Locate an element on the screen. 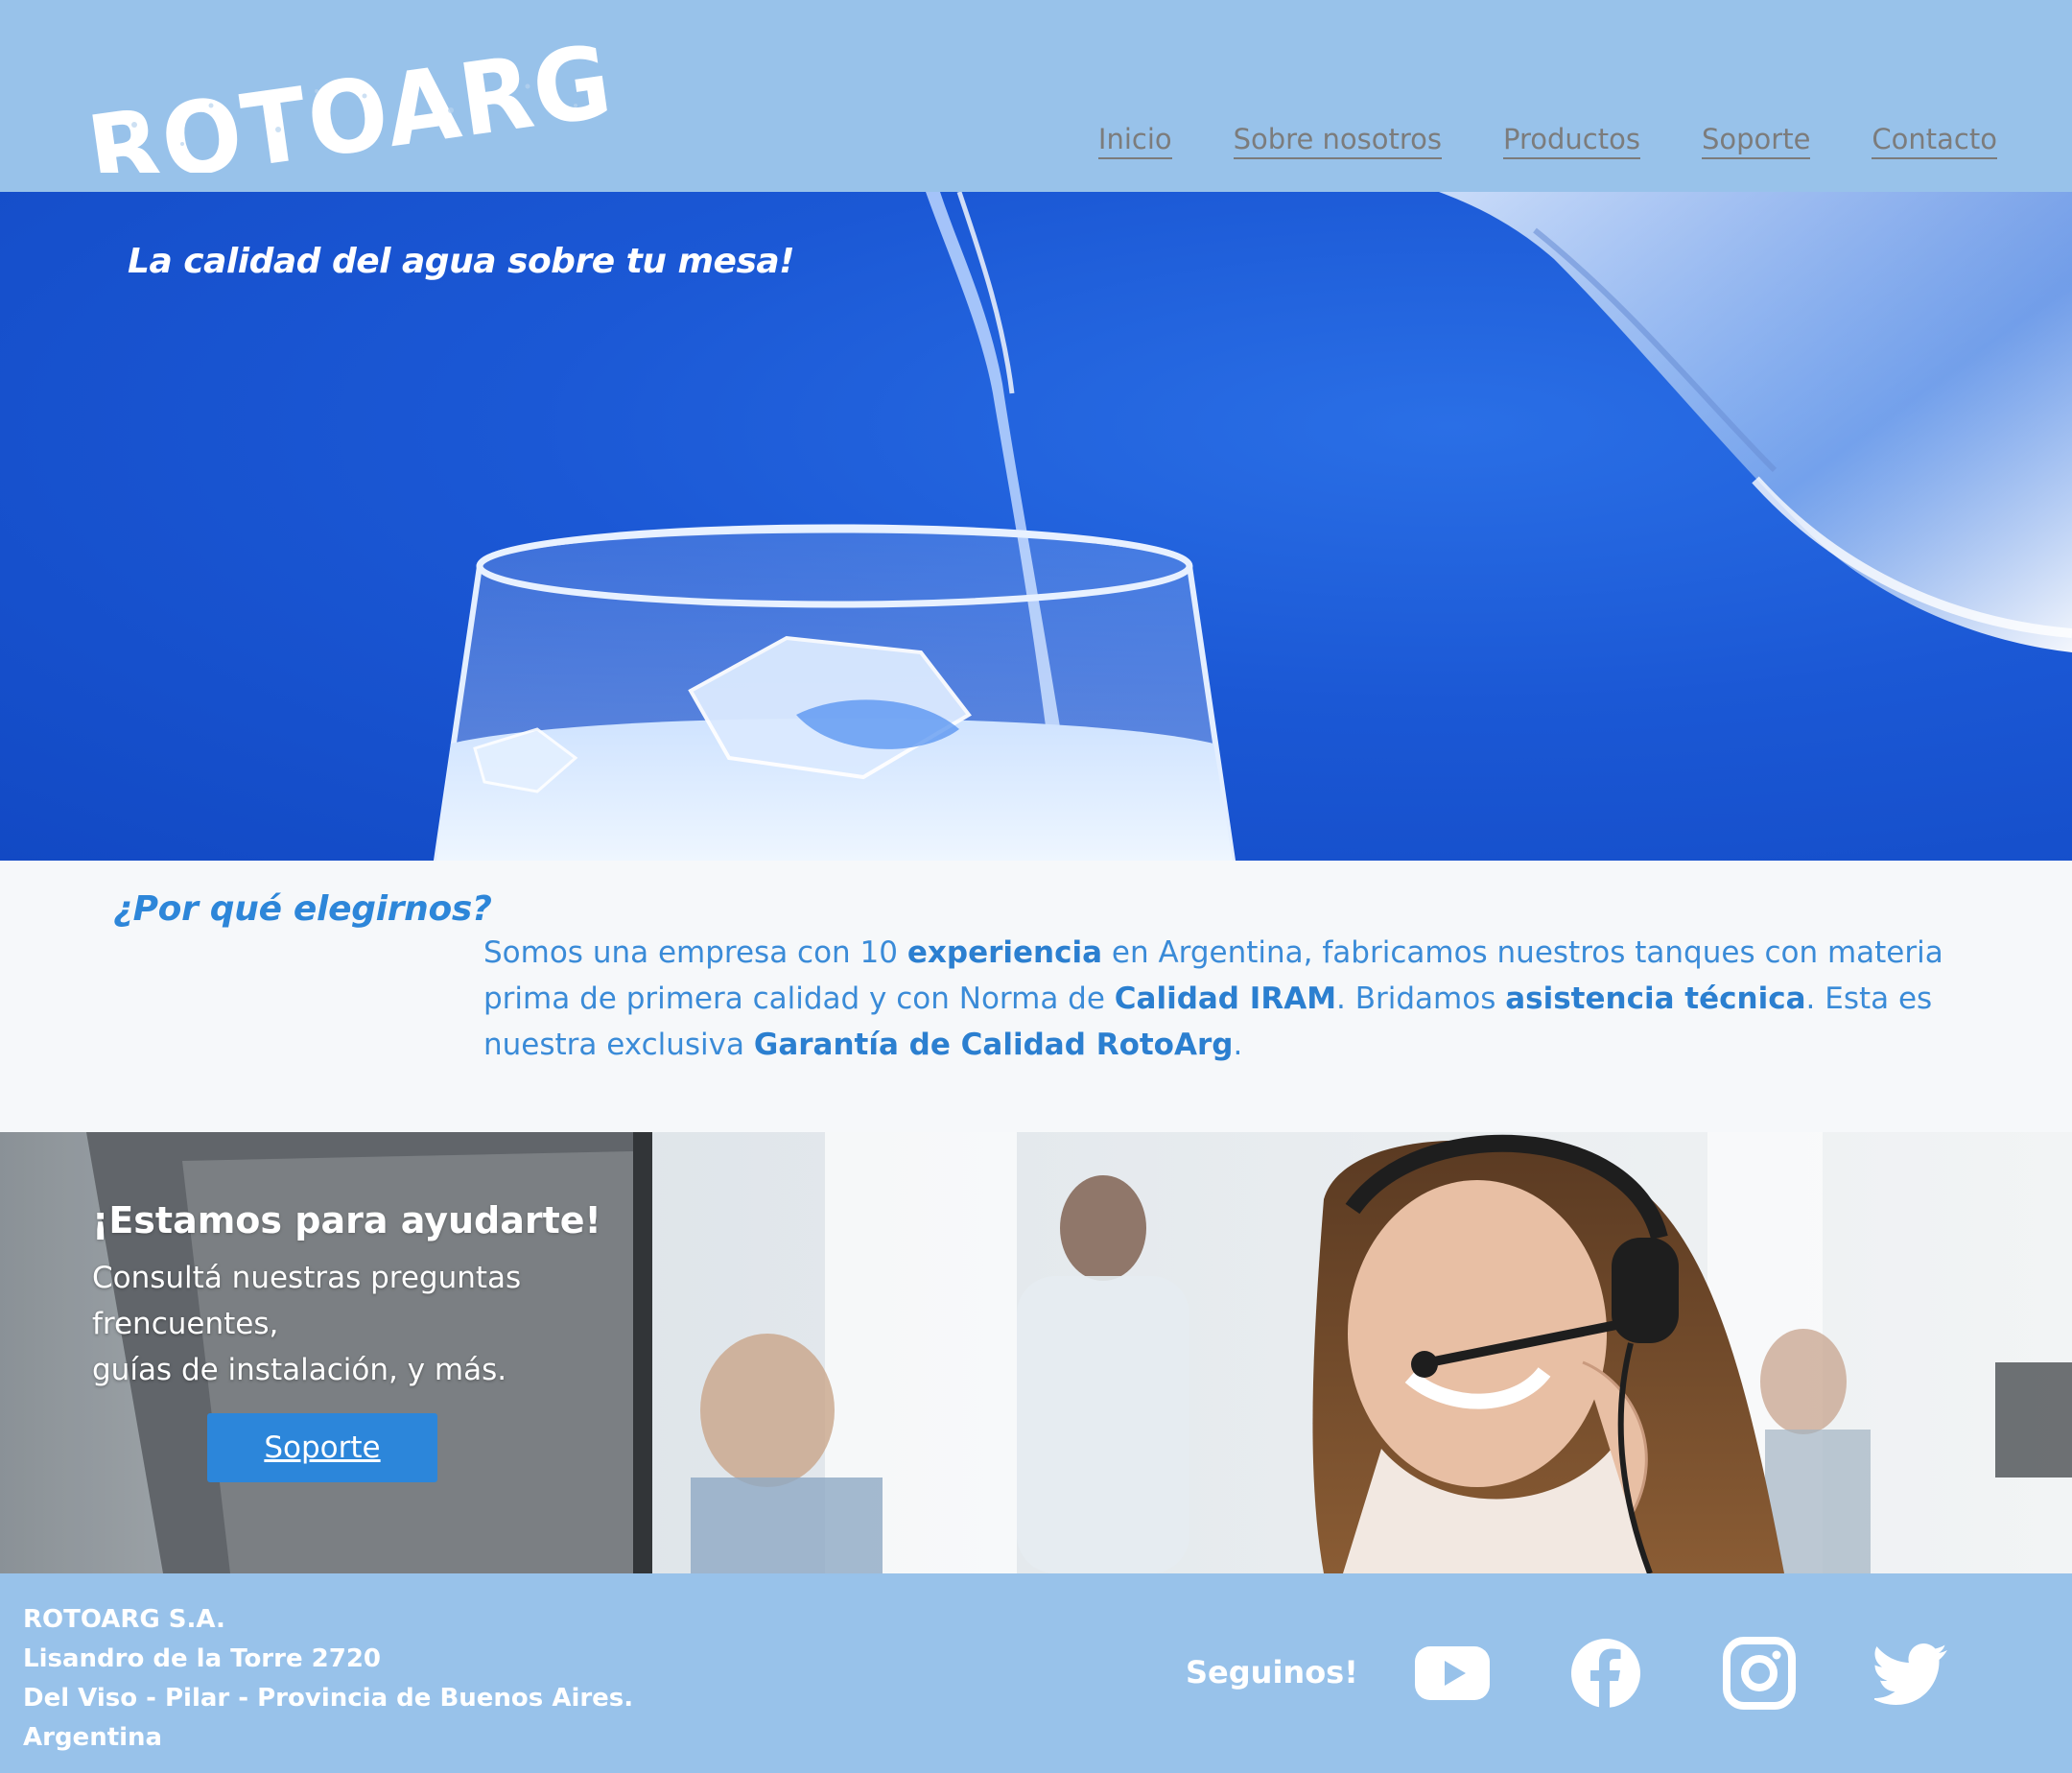 The width and height of the screenshot is (2072, 1773). rotoarg-logo: ROTOARG is located at coordinates (350, 106).